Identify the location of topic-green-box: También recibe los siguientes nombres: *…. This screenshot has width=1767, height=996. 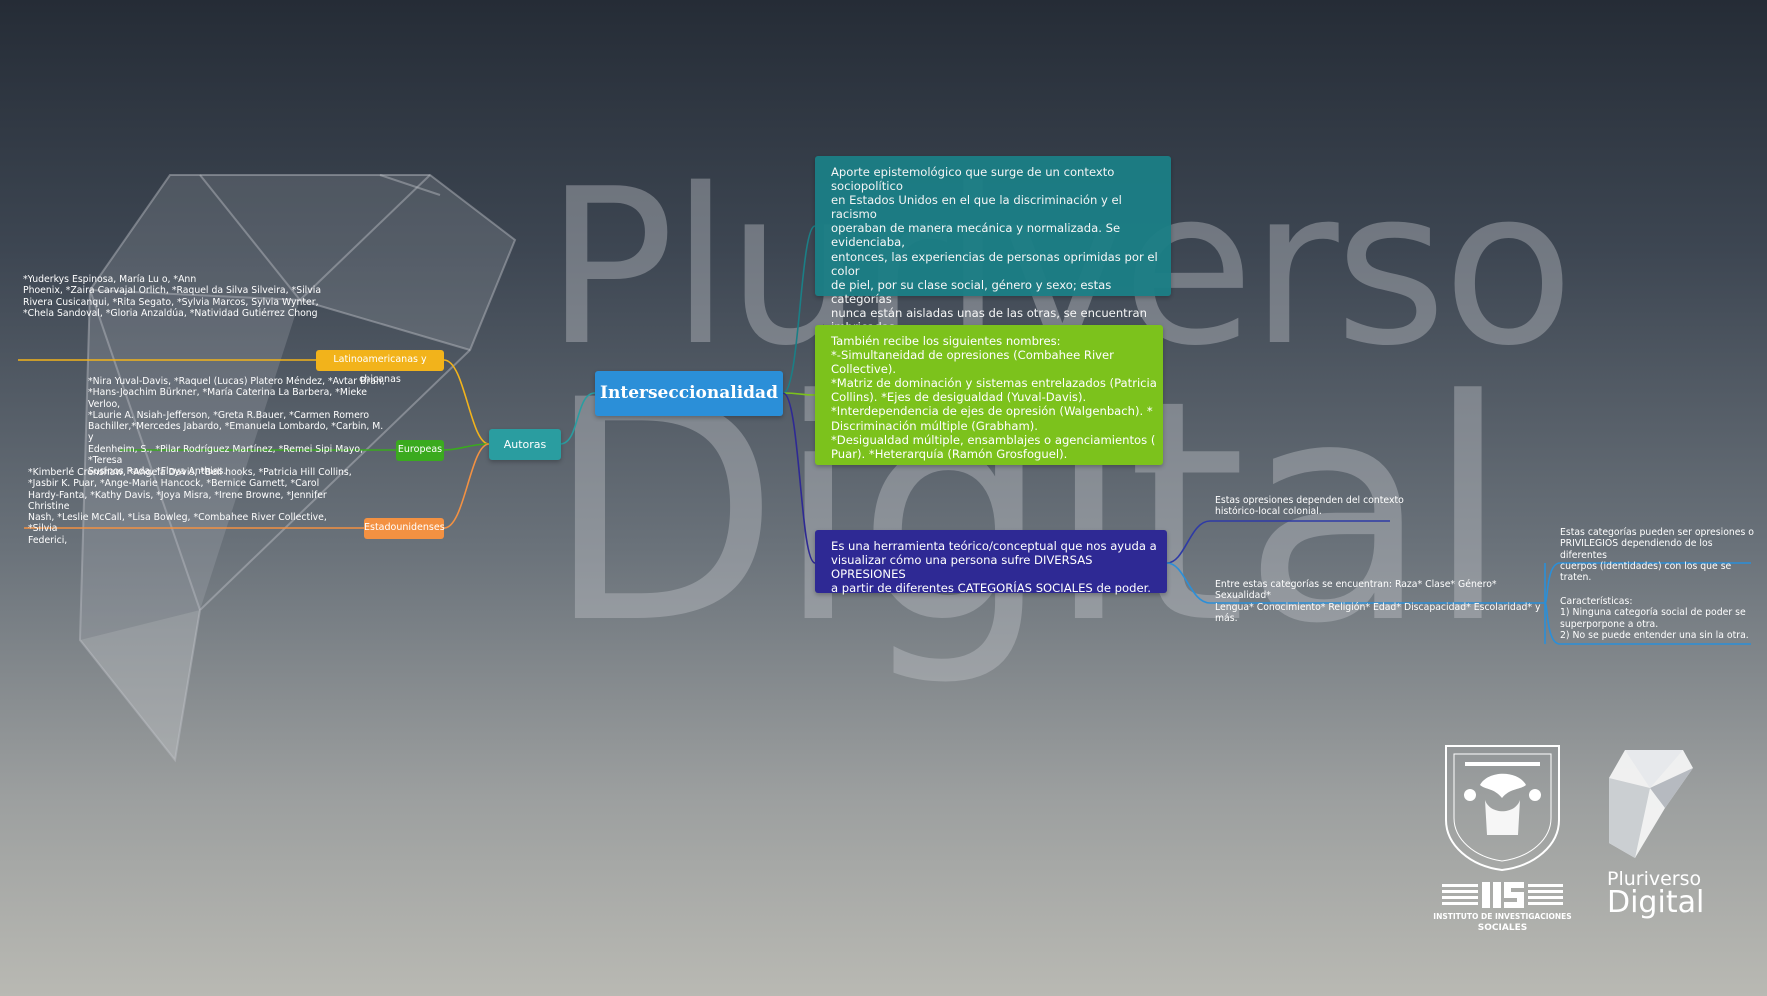
(989, 395).